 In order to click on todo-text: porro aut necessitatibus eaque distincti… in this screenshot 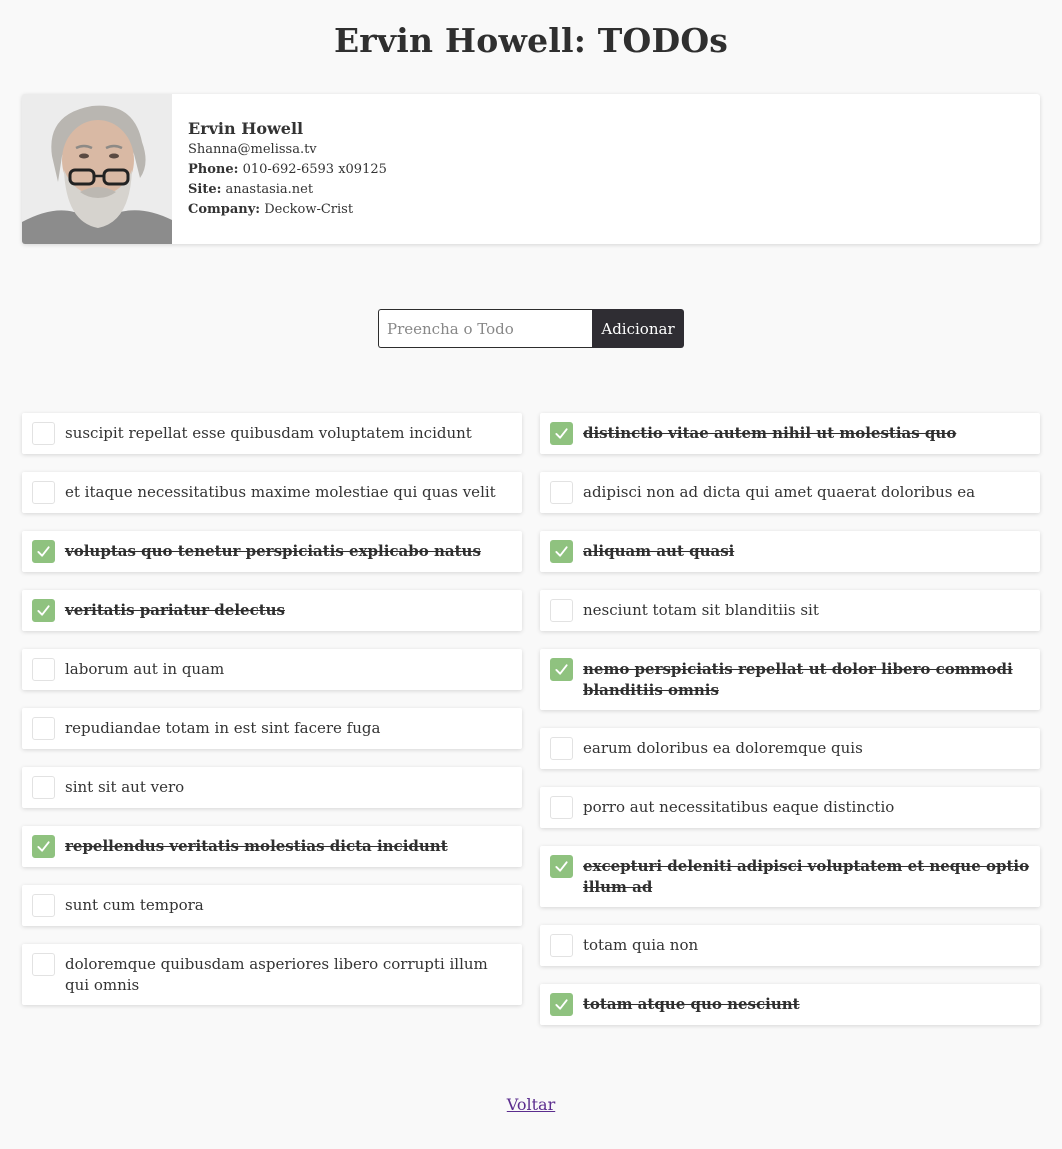, I will do `click(739, 807)`.